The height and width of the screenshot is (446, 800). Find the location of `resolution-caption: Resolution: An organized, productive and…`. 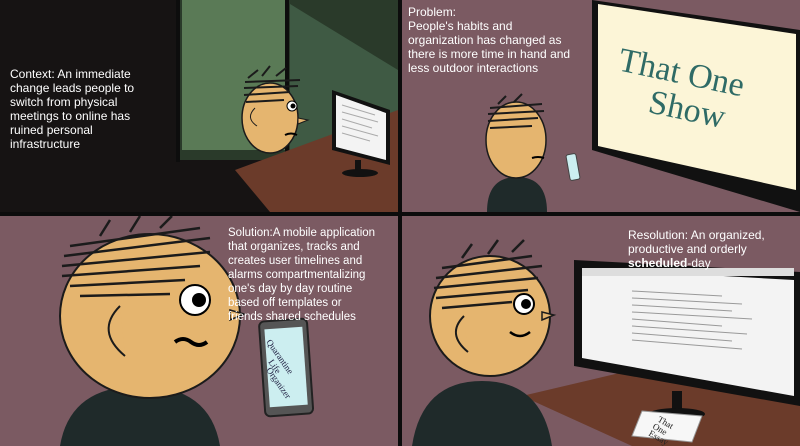

resolution-caption: Resolution: An organized, productive and… is located at coordinates (713, 249).